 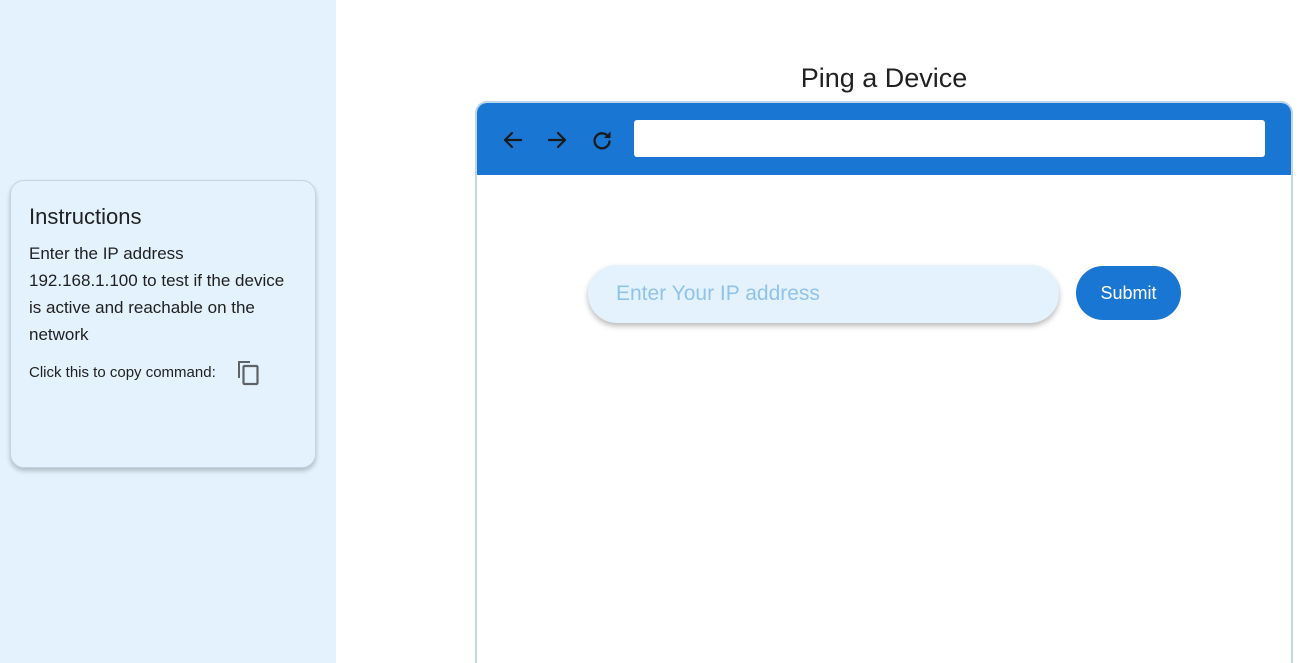 What do you see at coordinates (823, 294) in the screenshot?
I see `ip-address-input` at bounding box center [823, 294].